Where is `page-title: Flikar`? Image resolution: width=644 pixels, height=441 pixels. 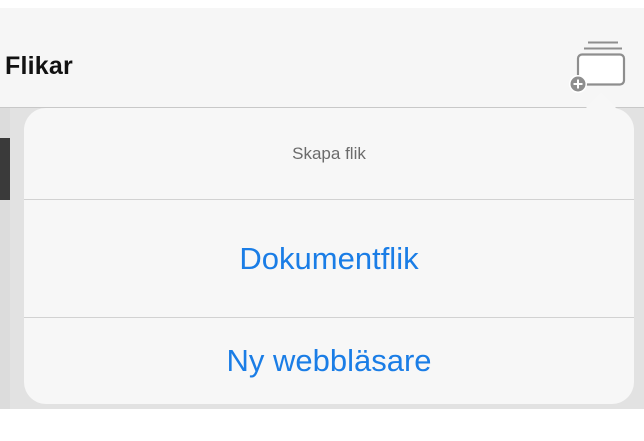 page-title: Flikar is located at coordinates (39, 66).